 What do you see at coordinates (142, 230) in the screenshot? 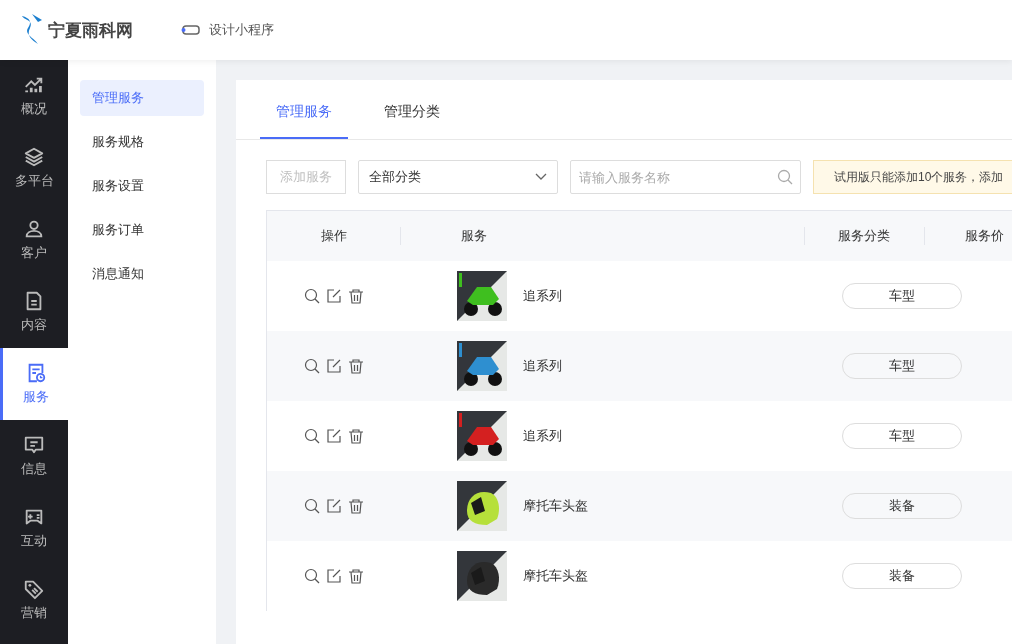
I see `submenu-item: 服务订单` at bounding box center [142, 230].